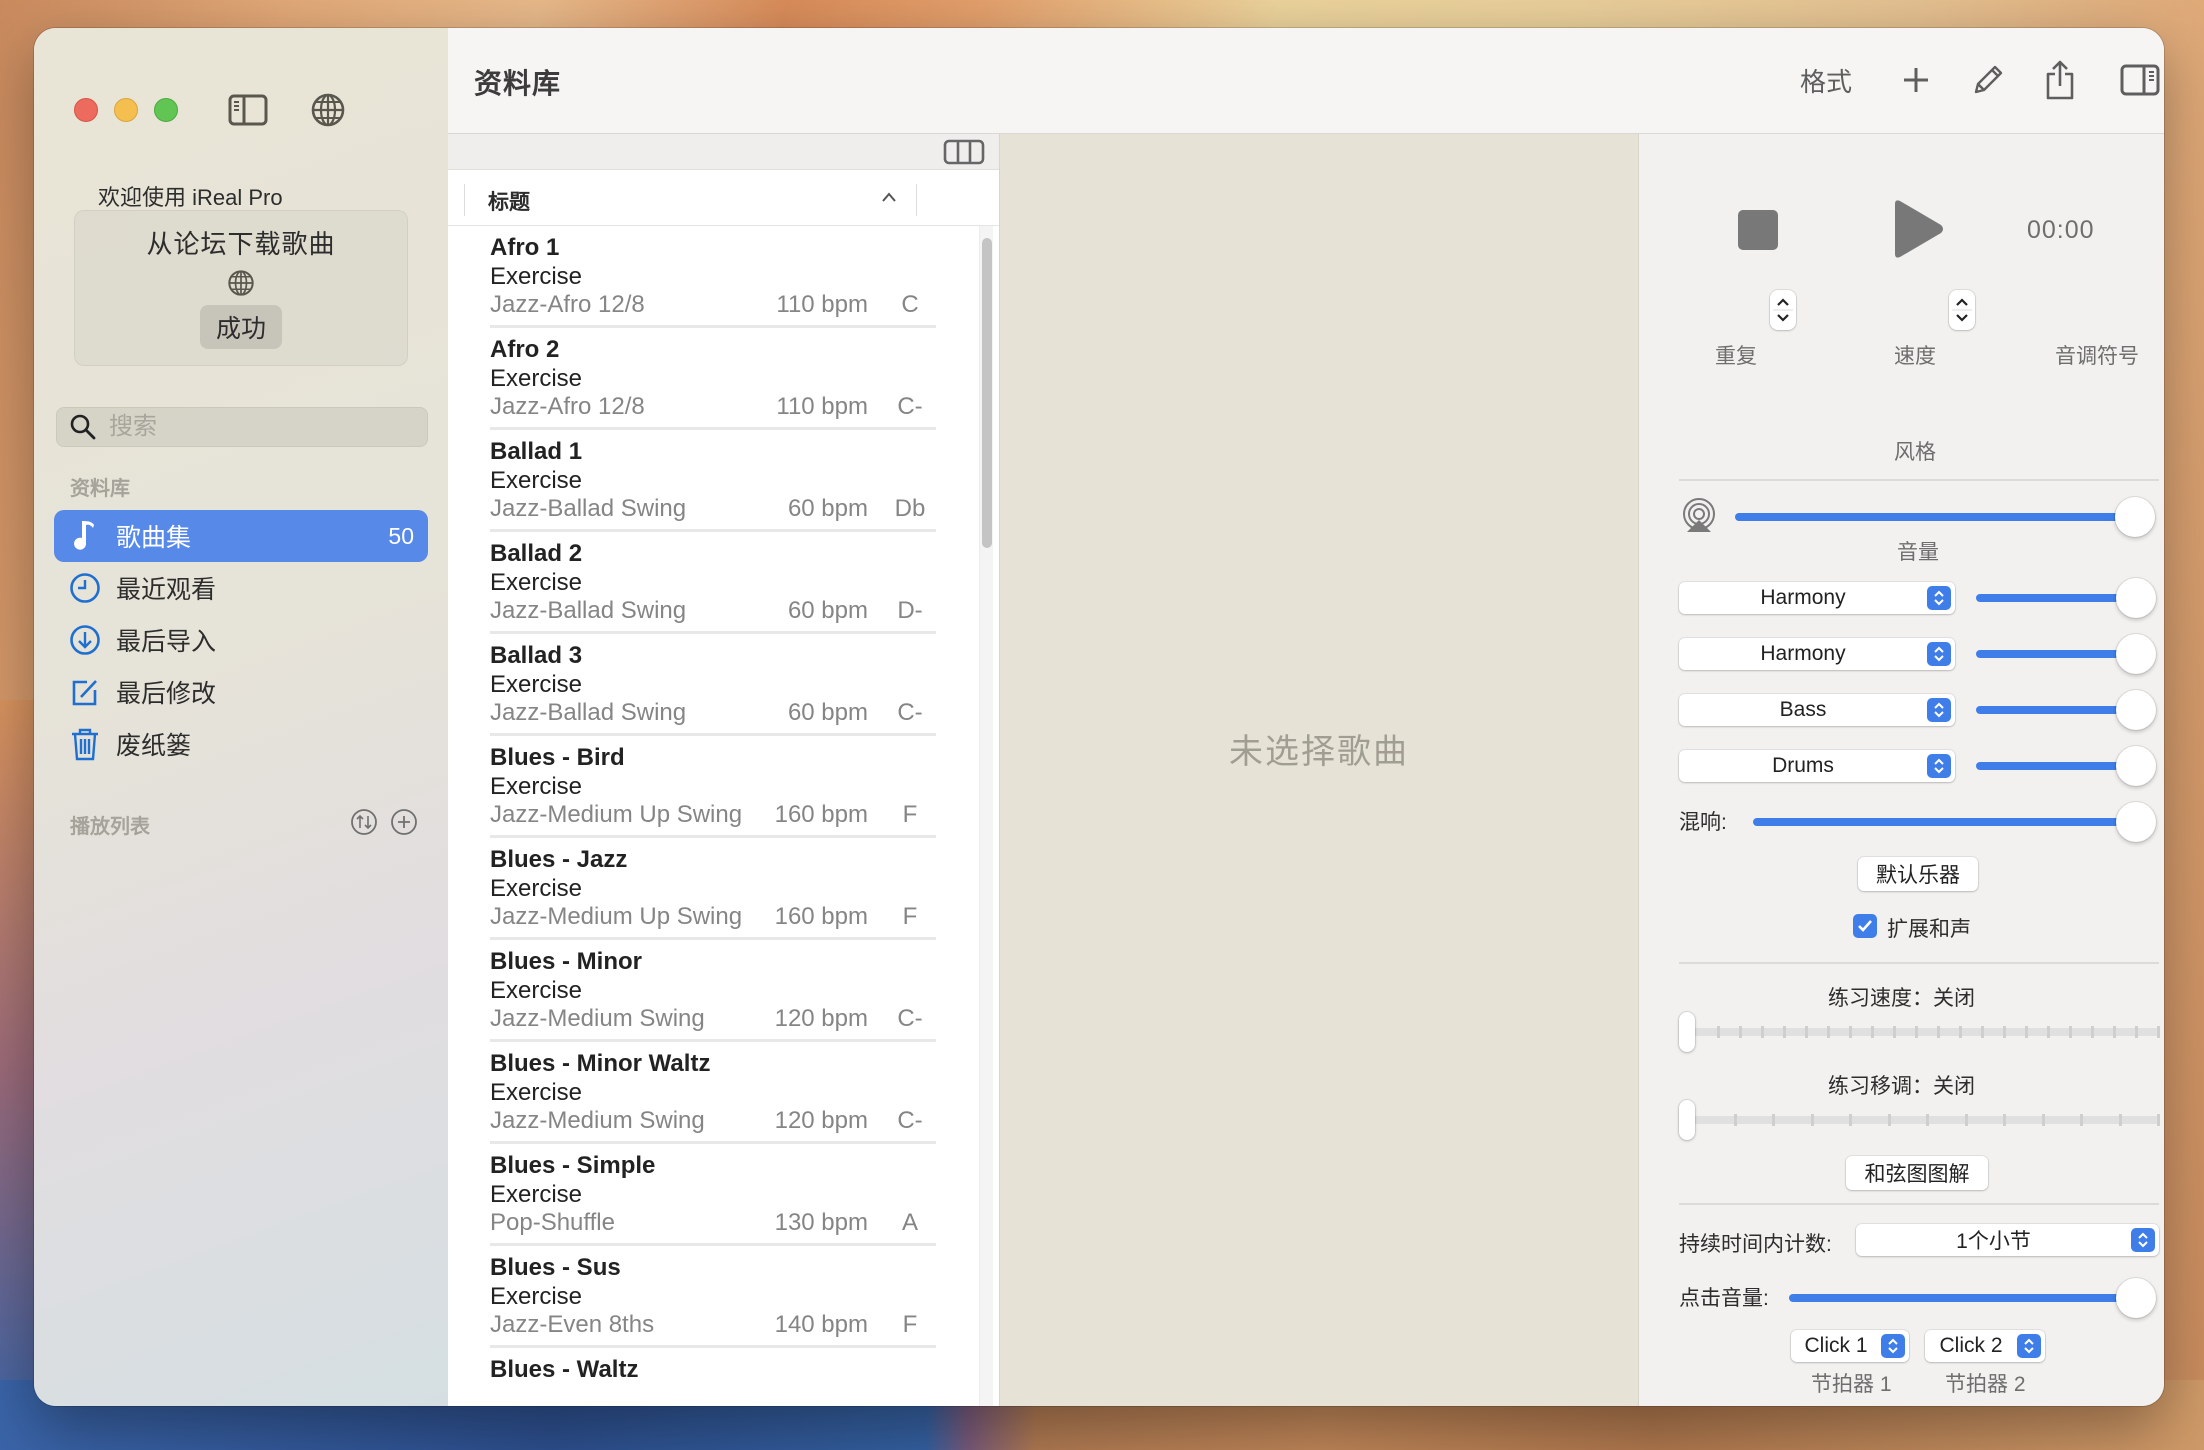 The image size is (2204, 1450). I want to click on instrument-select-2: Harmony, so click(1817, 654).